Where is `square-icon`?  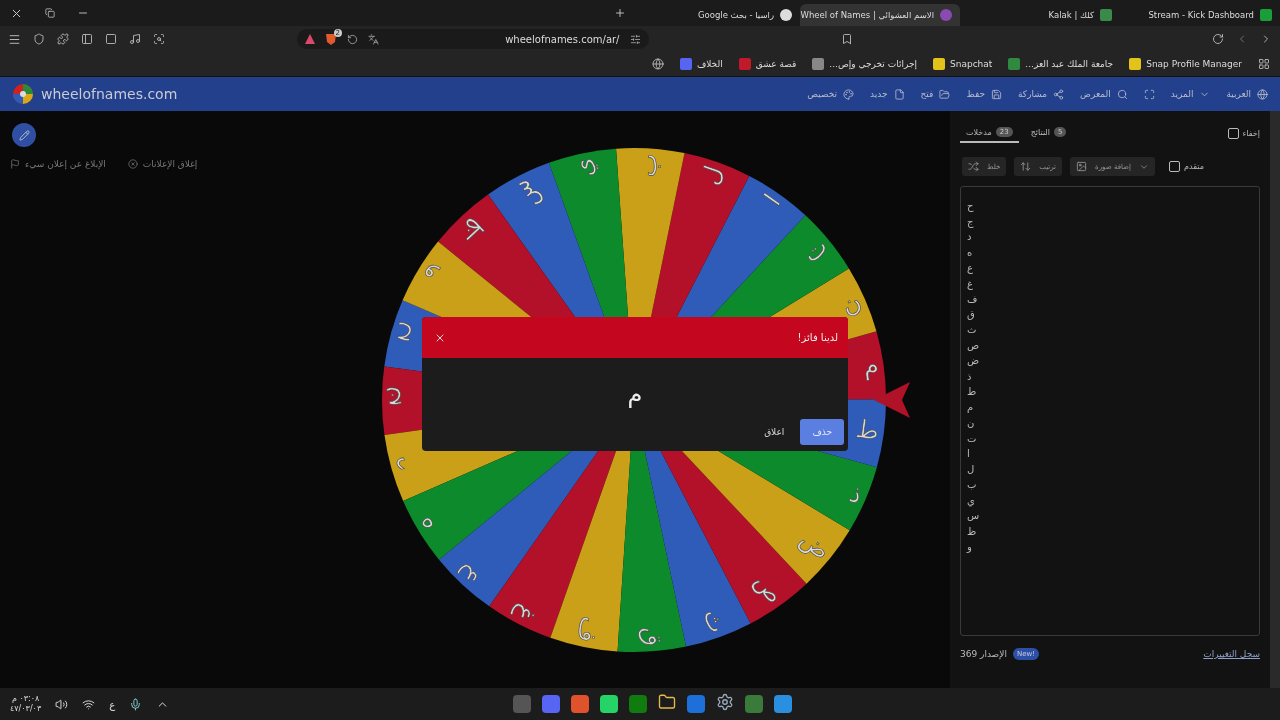 square-icon is located at coordinates (111, 39).